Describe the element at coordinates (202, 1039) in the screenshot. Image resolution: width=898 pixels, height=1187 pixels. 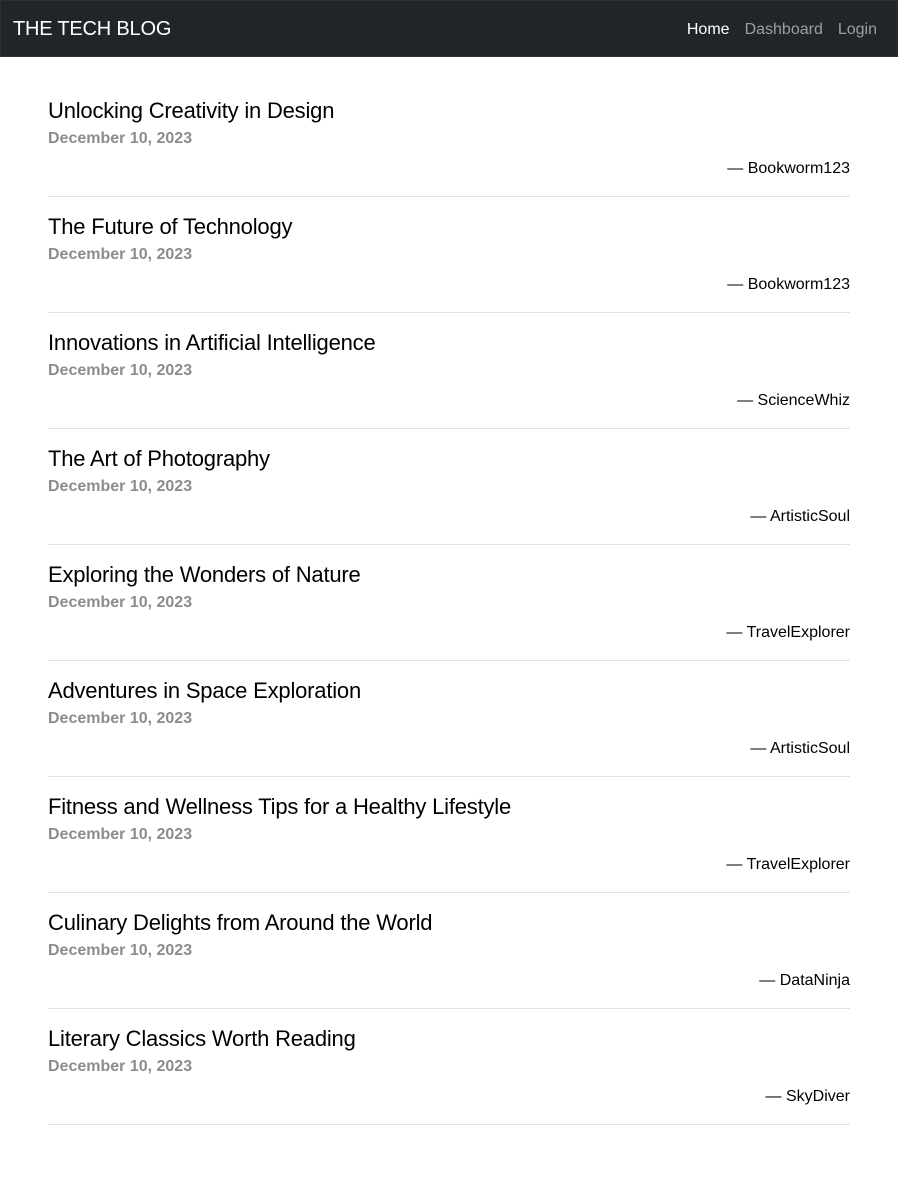
I see `post-title: Literary Classics Worth Reading` at that location.